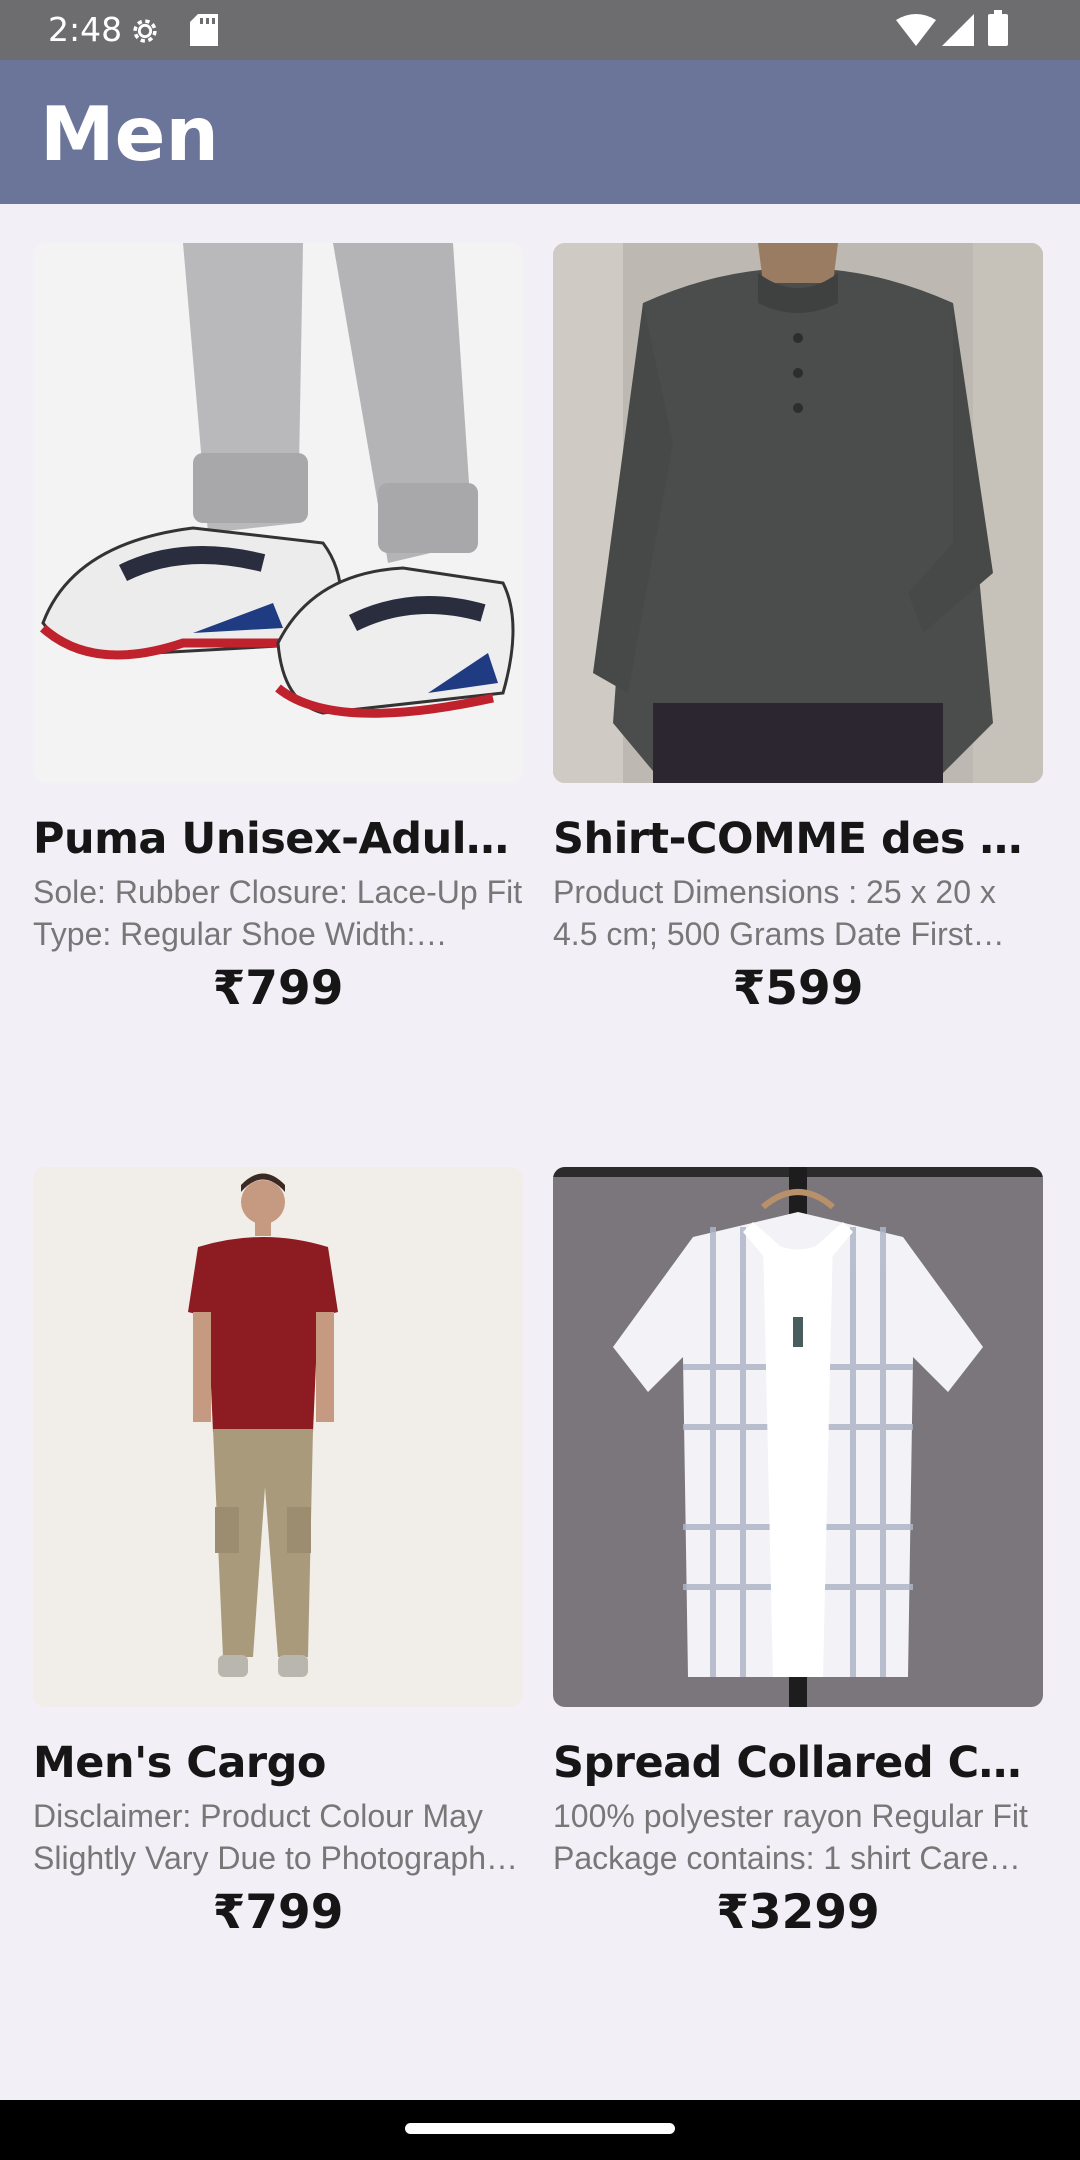 Image resolution: width=1080 pixels, height=2160 pixels. Describe the element at coordinates (129, 134) in the screenshot. I see `page-title: Men` at that location.